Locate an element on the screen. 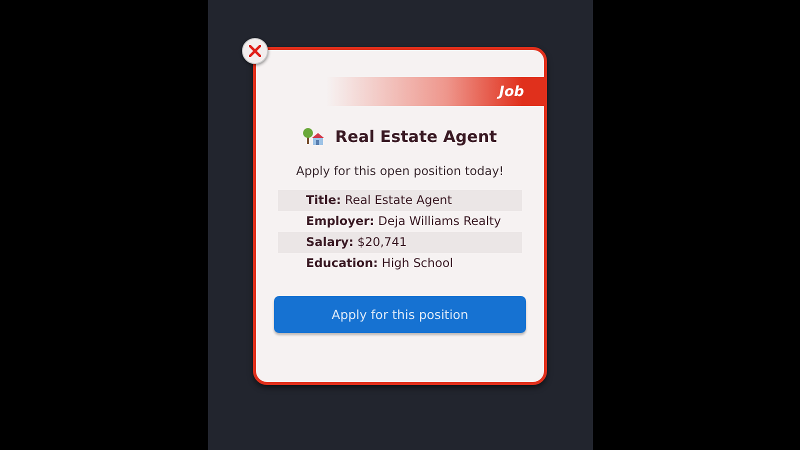 The height and width of the screenshot is (450, 800). category-label: Job is located at coordinates (511, 92).